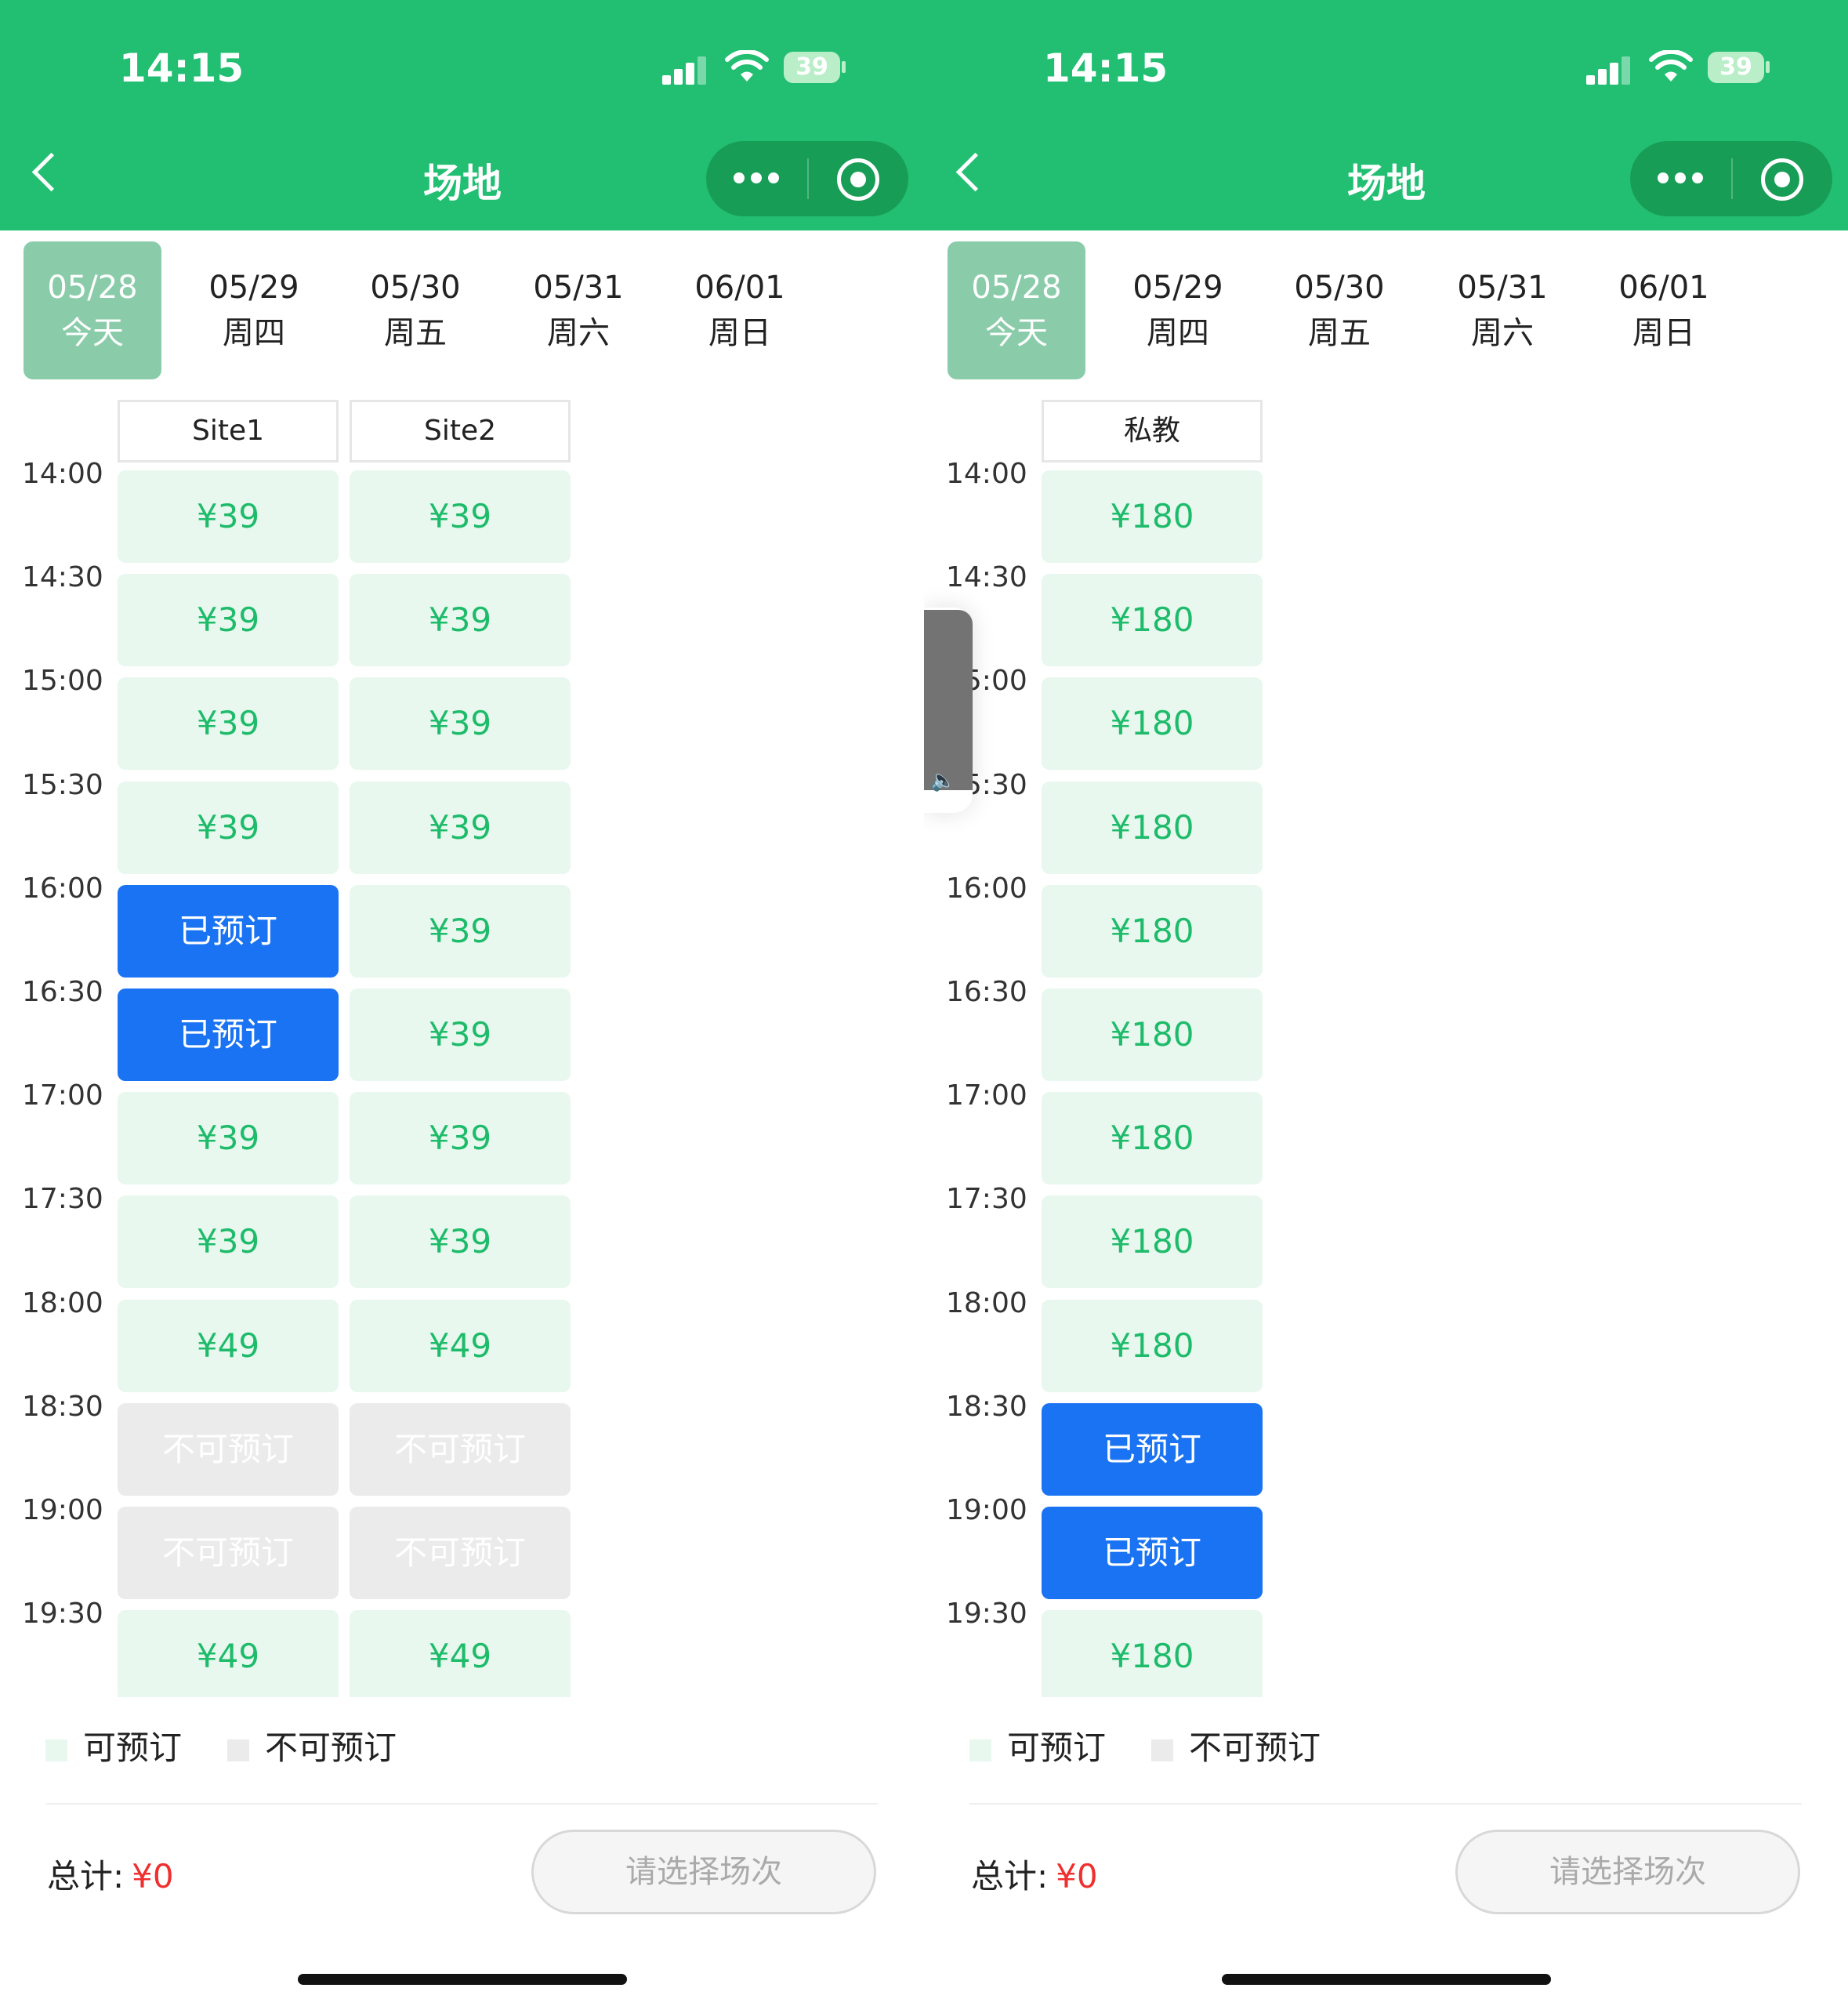 Image resolution: width=1848 pixels, height=2006 pixels. I want to click on legend-label: 可预订, so click(133, 1747).